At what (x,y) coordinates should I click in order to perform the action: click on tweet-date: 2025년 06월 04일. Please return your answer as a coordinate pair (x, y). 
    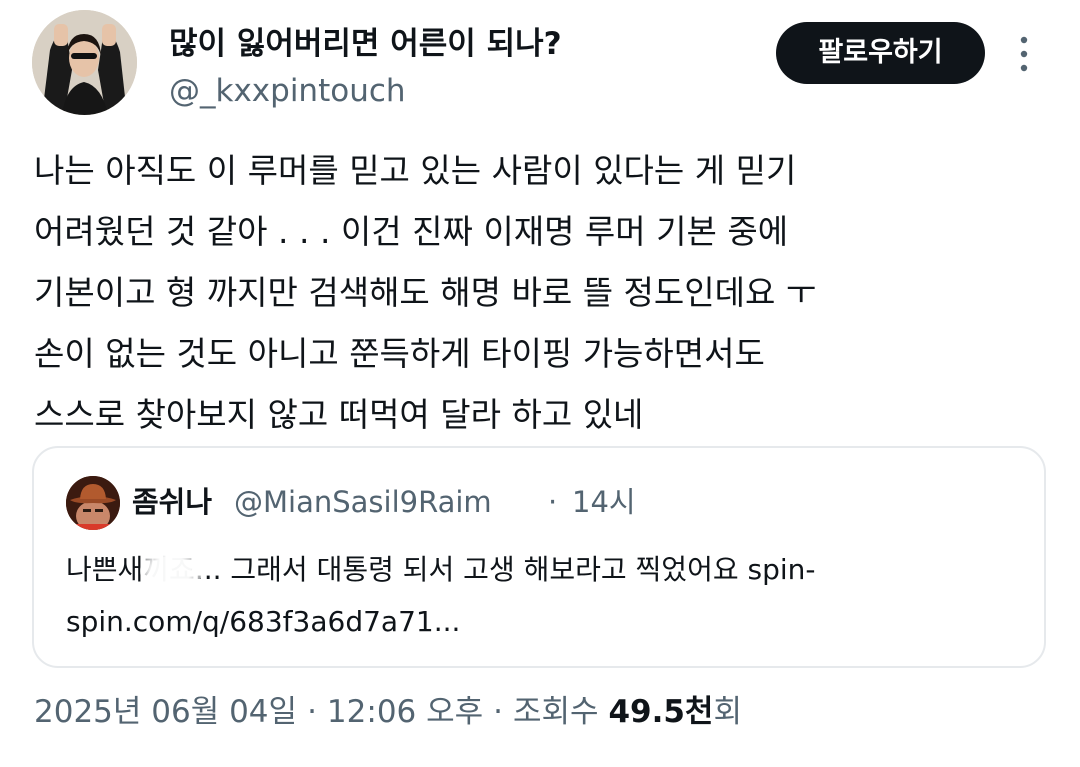
    Looking at the image, I should click on (165, 712).